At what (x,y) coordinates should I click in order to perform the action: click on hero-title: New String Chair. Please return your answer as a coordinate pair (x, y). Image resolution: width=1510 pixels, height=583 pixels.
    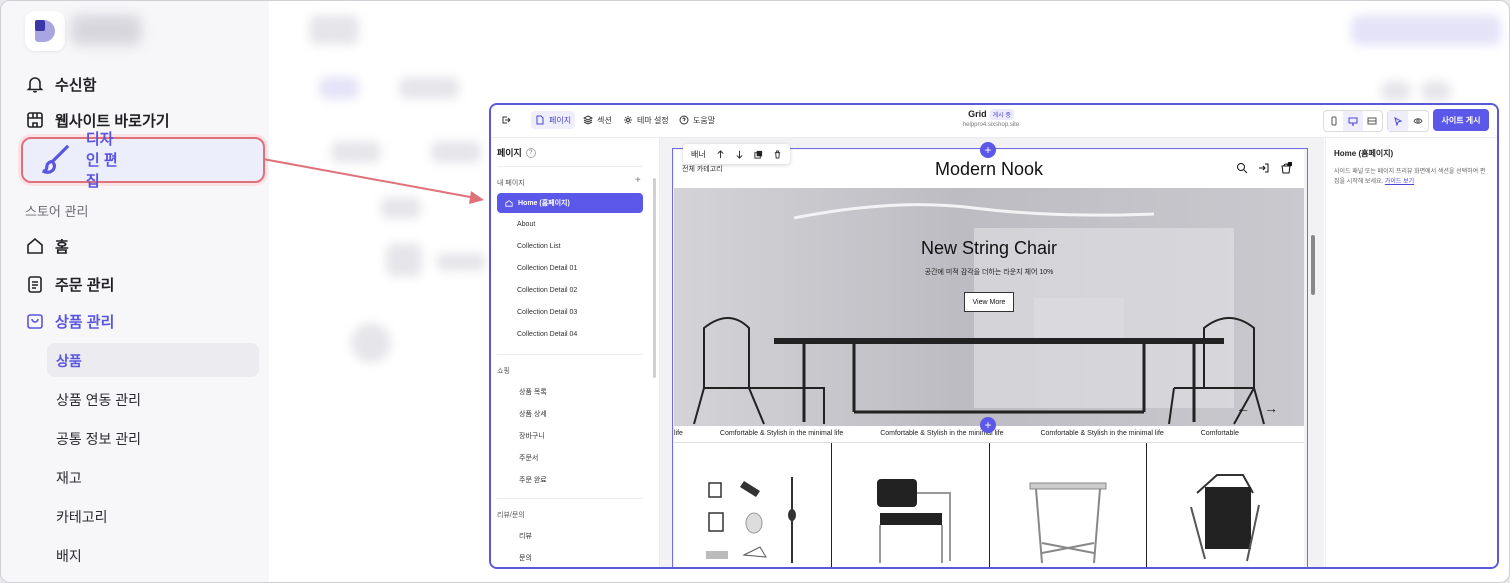
    Looking at the image, I should click on (989, 248).